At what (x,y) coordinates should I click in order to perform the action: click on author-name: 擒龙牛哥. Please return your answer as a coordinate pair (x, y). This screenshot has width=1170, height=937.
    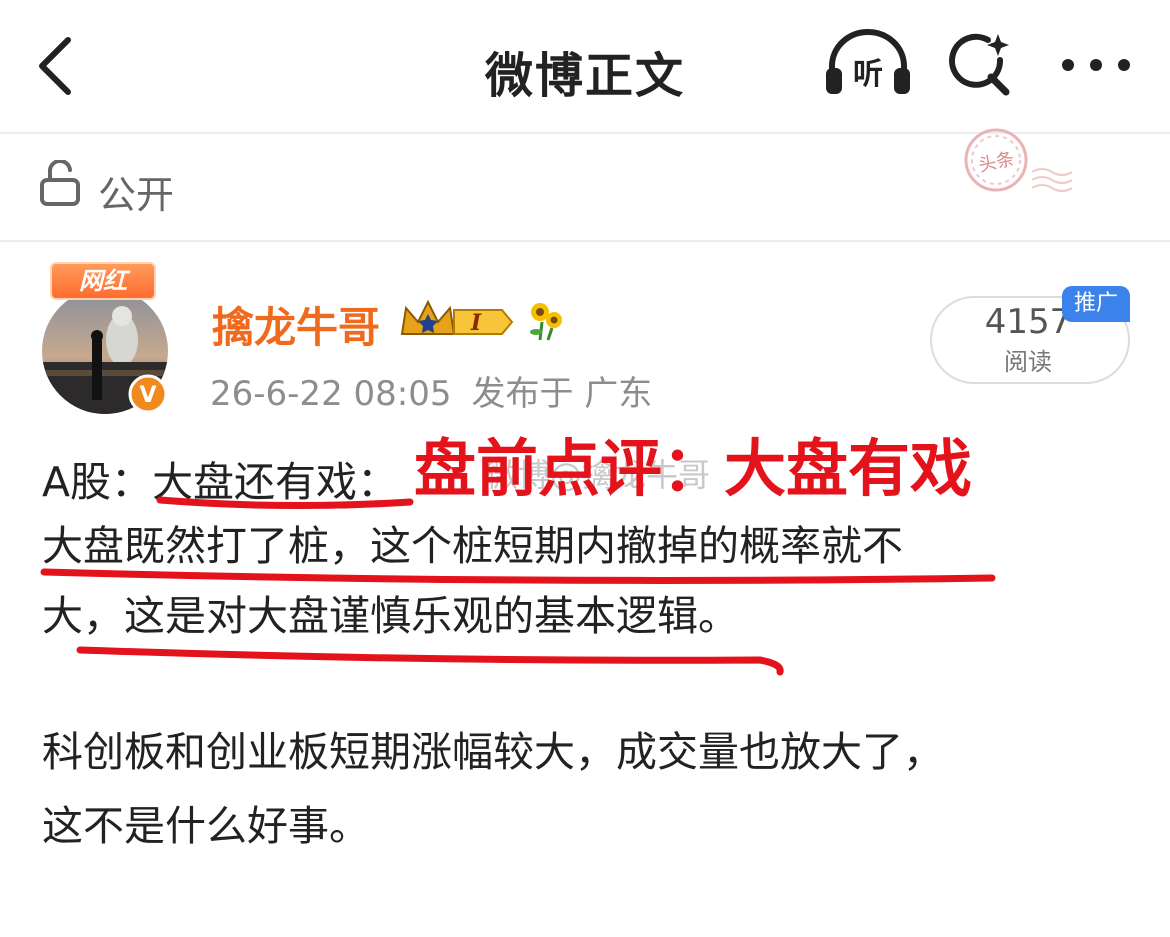
    Looking at the image, I should click on (296, 324).